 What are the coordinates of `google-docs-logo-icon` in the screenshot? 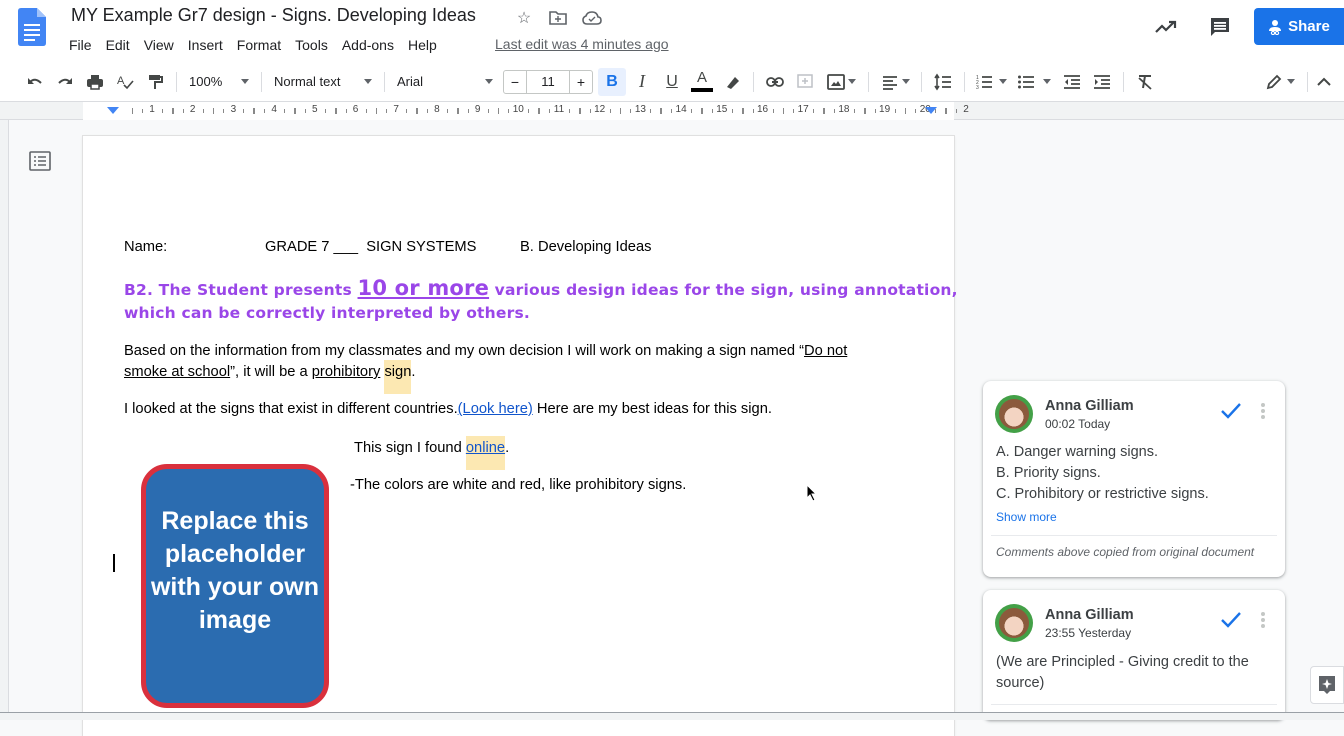 It's located at (32, 27).